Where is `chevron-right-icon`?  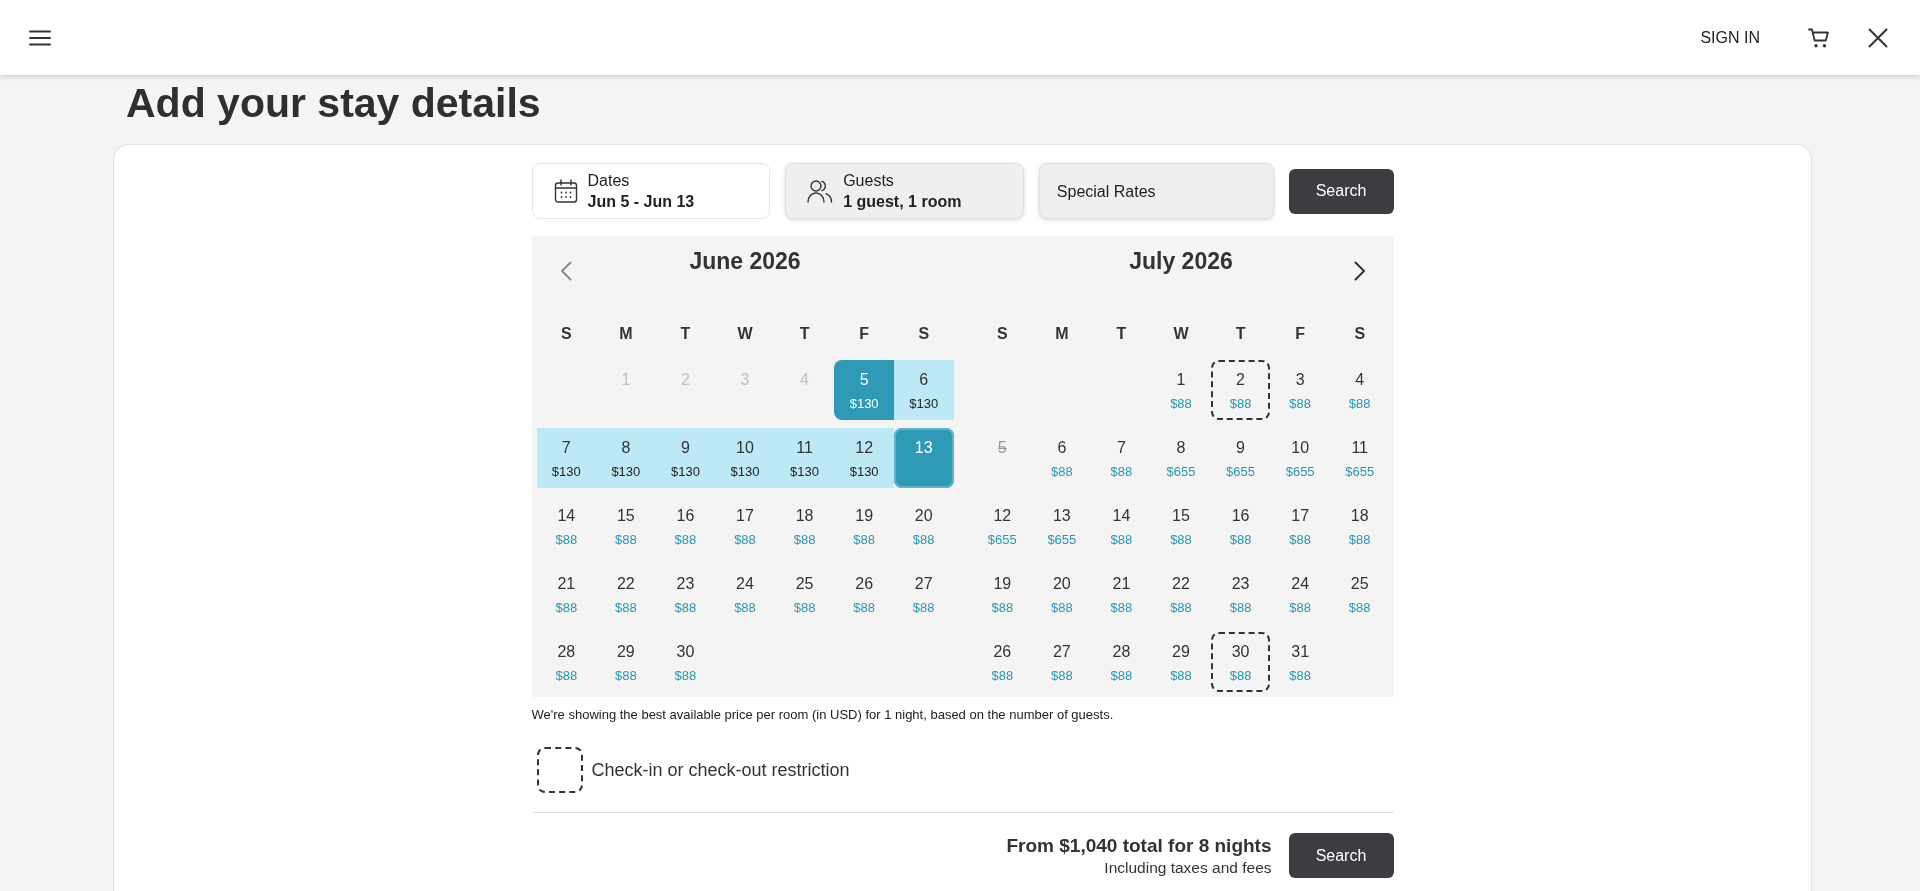 chevron-right-icon is located at coordinates (1359, 271).